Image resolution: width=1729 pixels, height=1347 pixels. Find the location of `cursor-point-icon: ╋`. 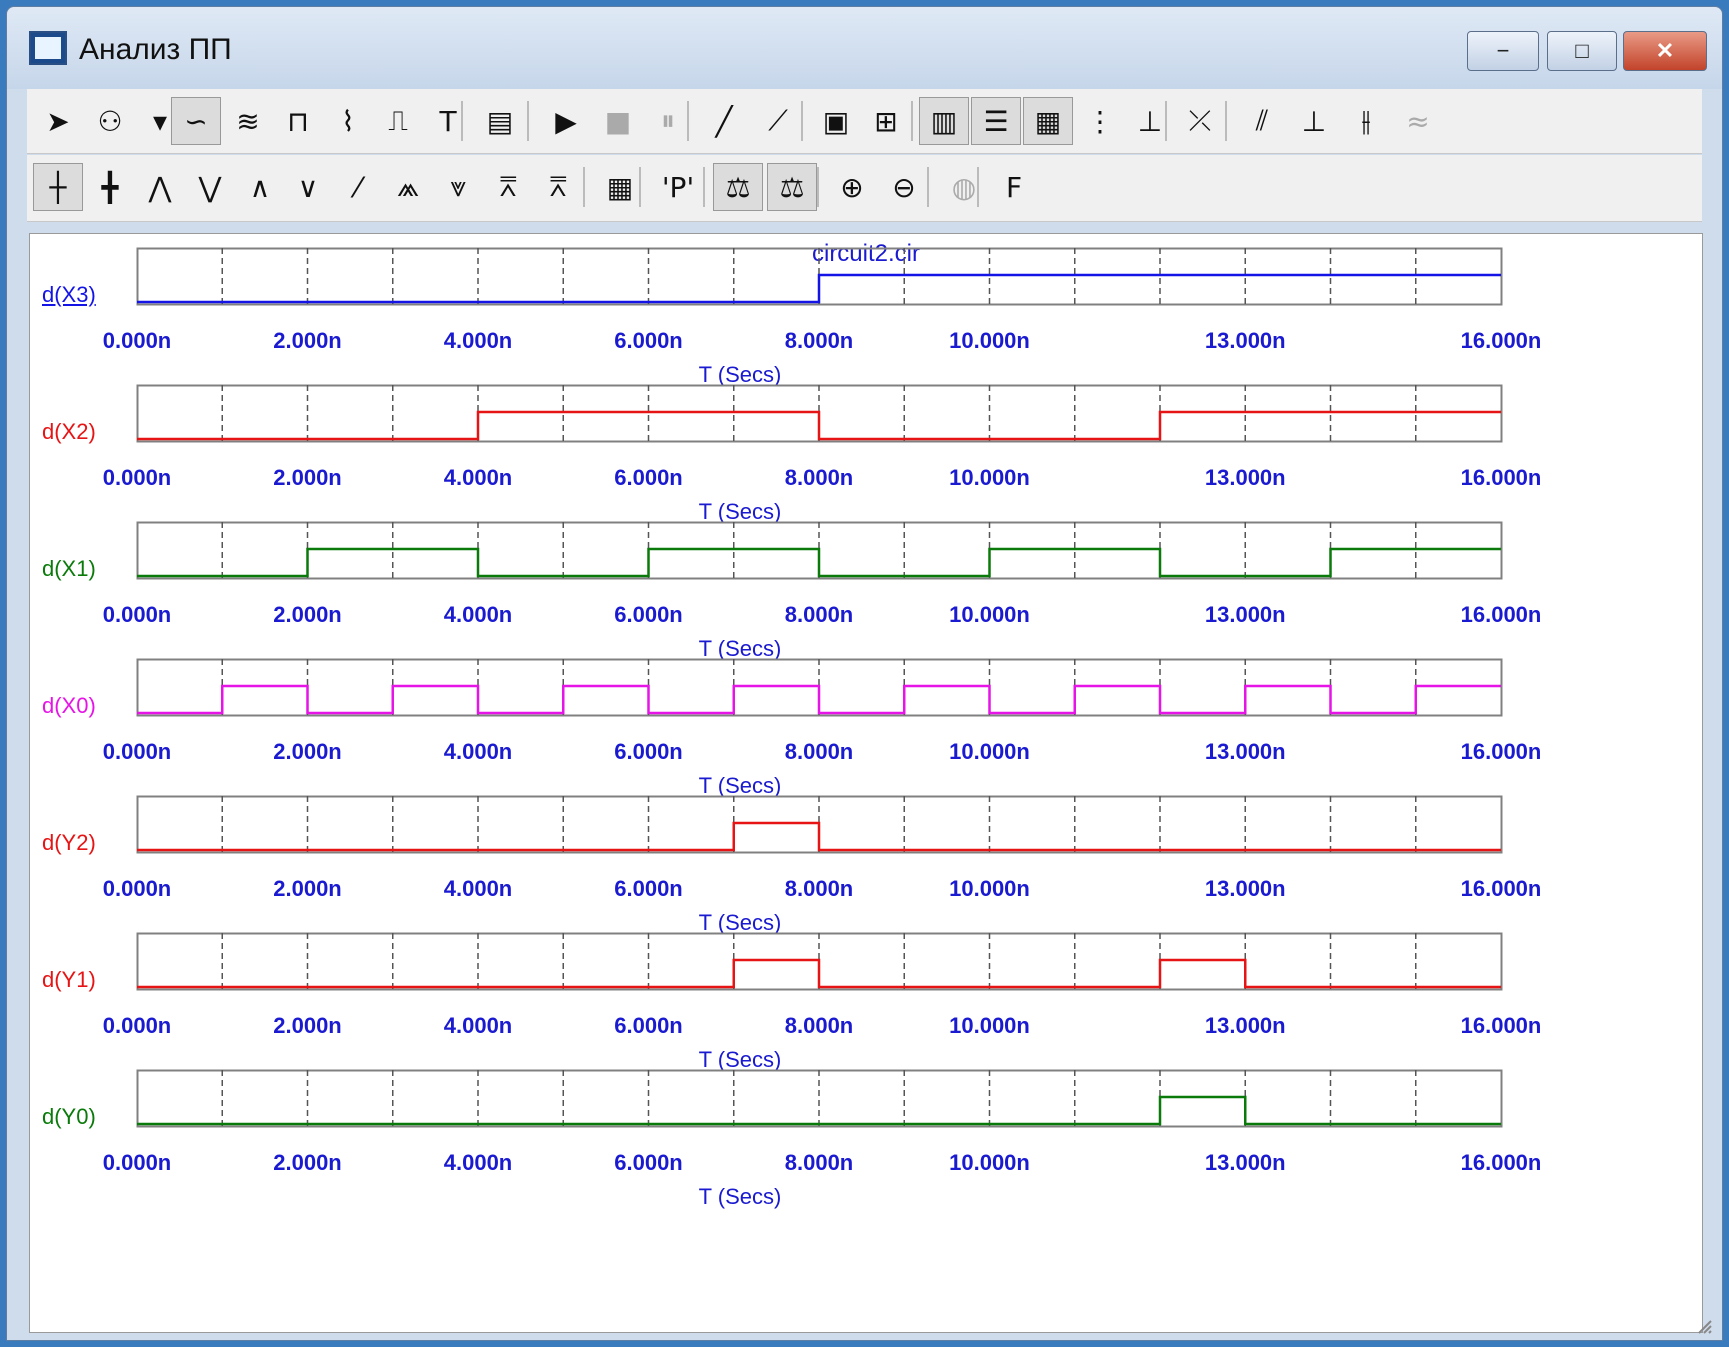

cursor-point-icon: ╋ is located at coordinates (110, 187).